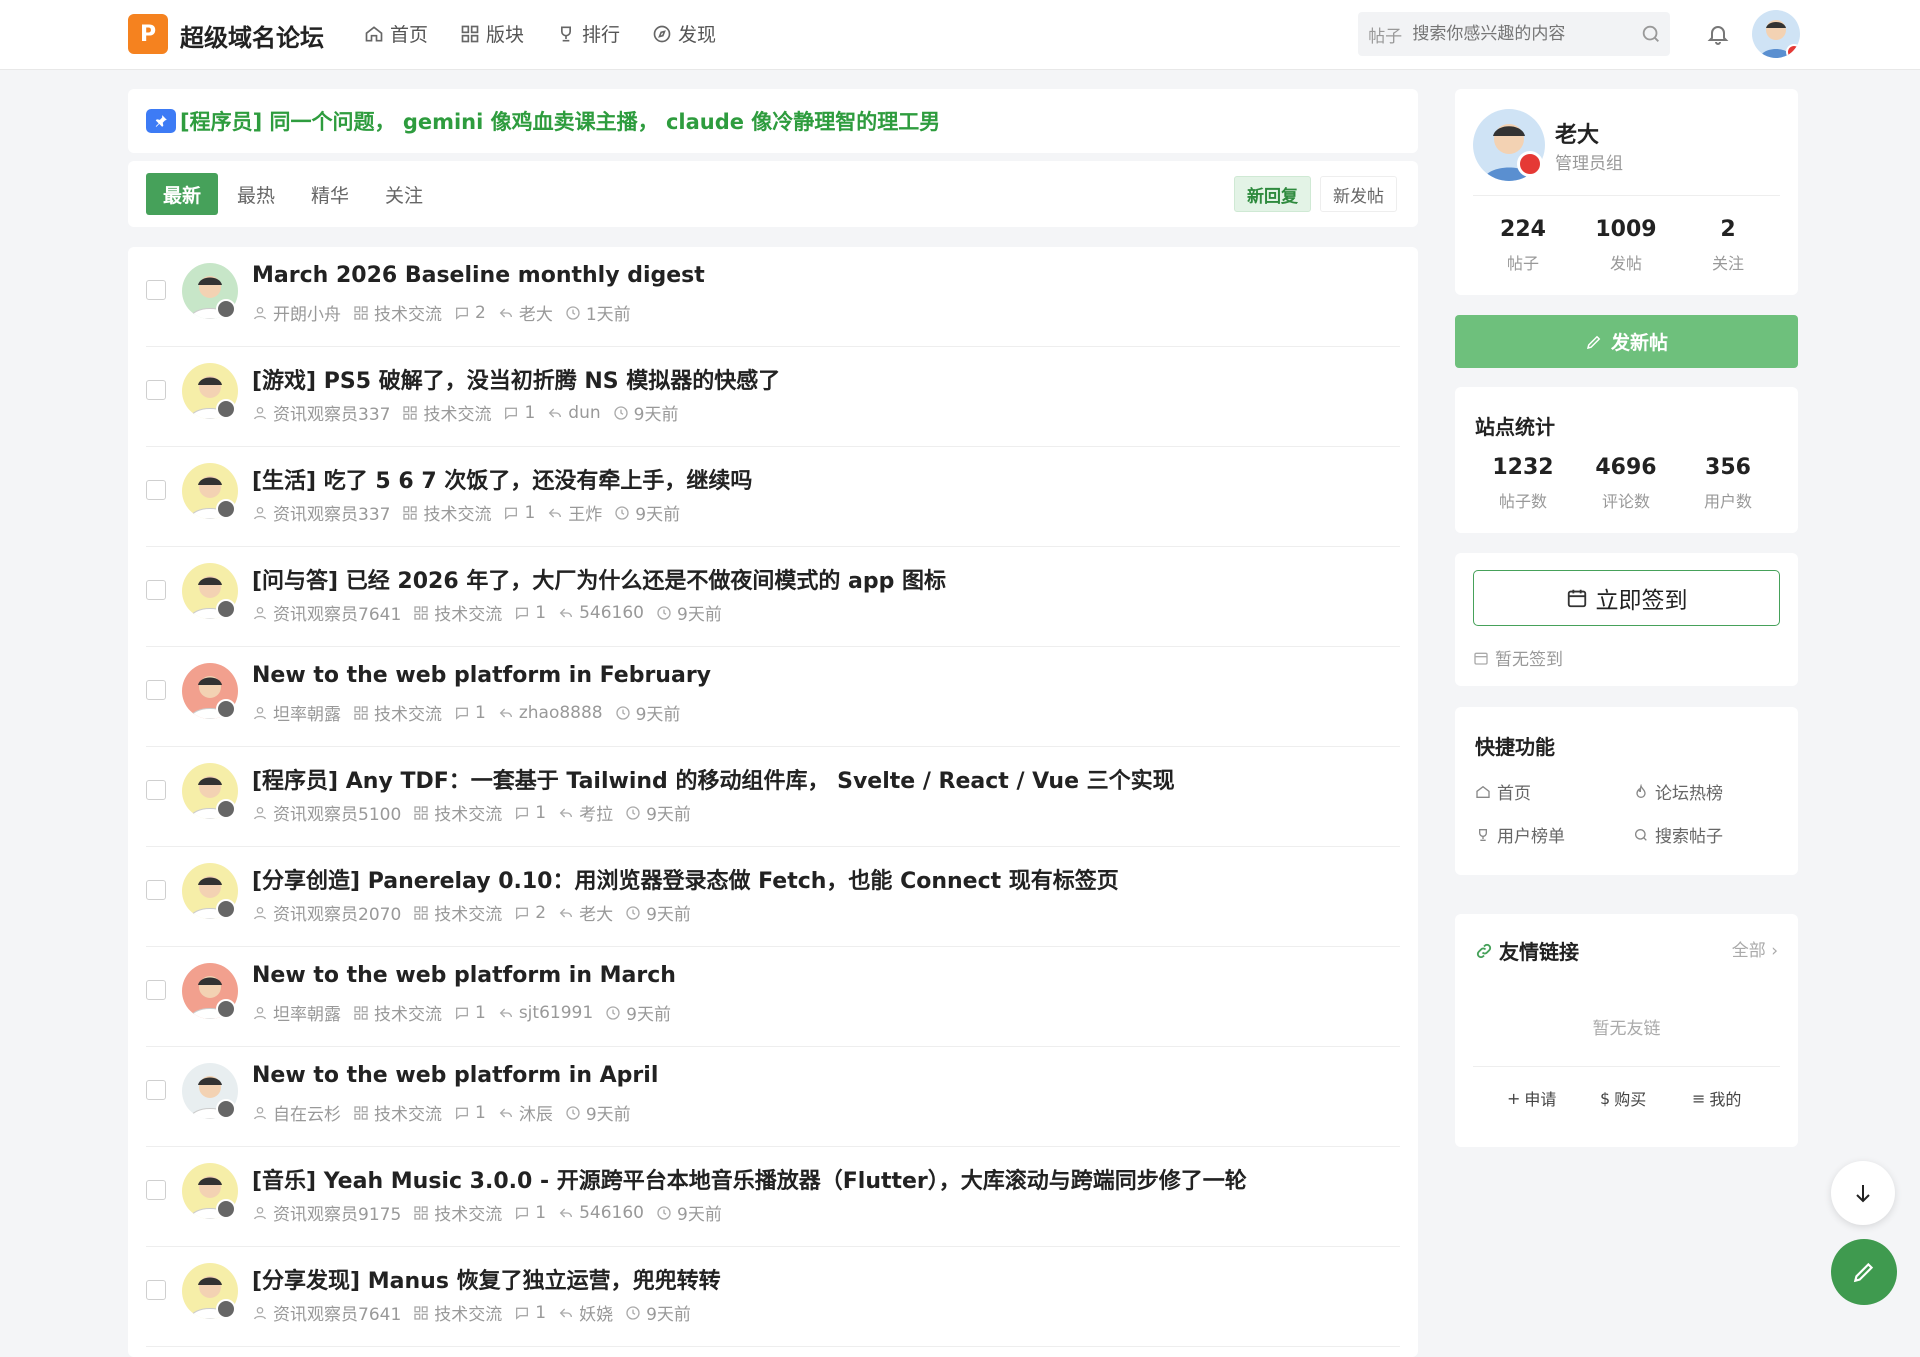  Describe the element at coordinates (1623, 1098) in the screenshot. I see `links-buy-button: $ 购买` at that location.